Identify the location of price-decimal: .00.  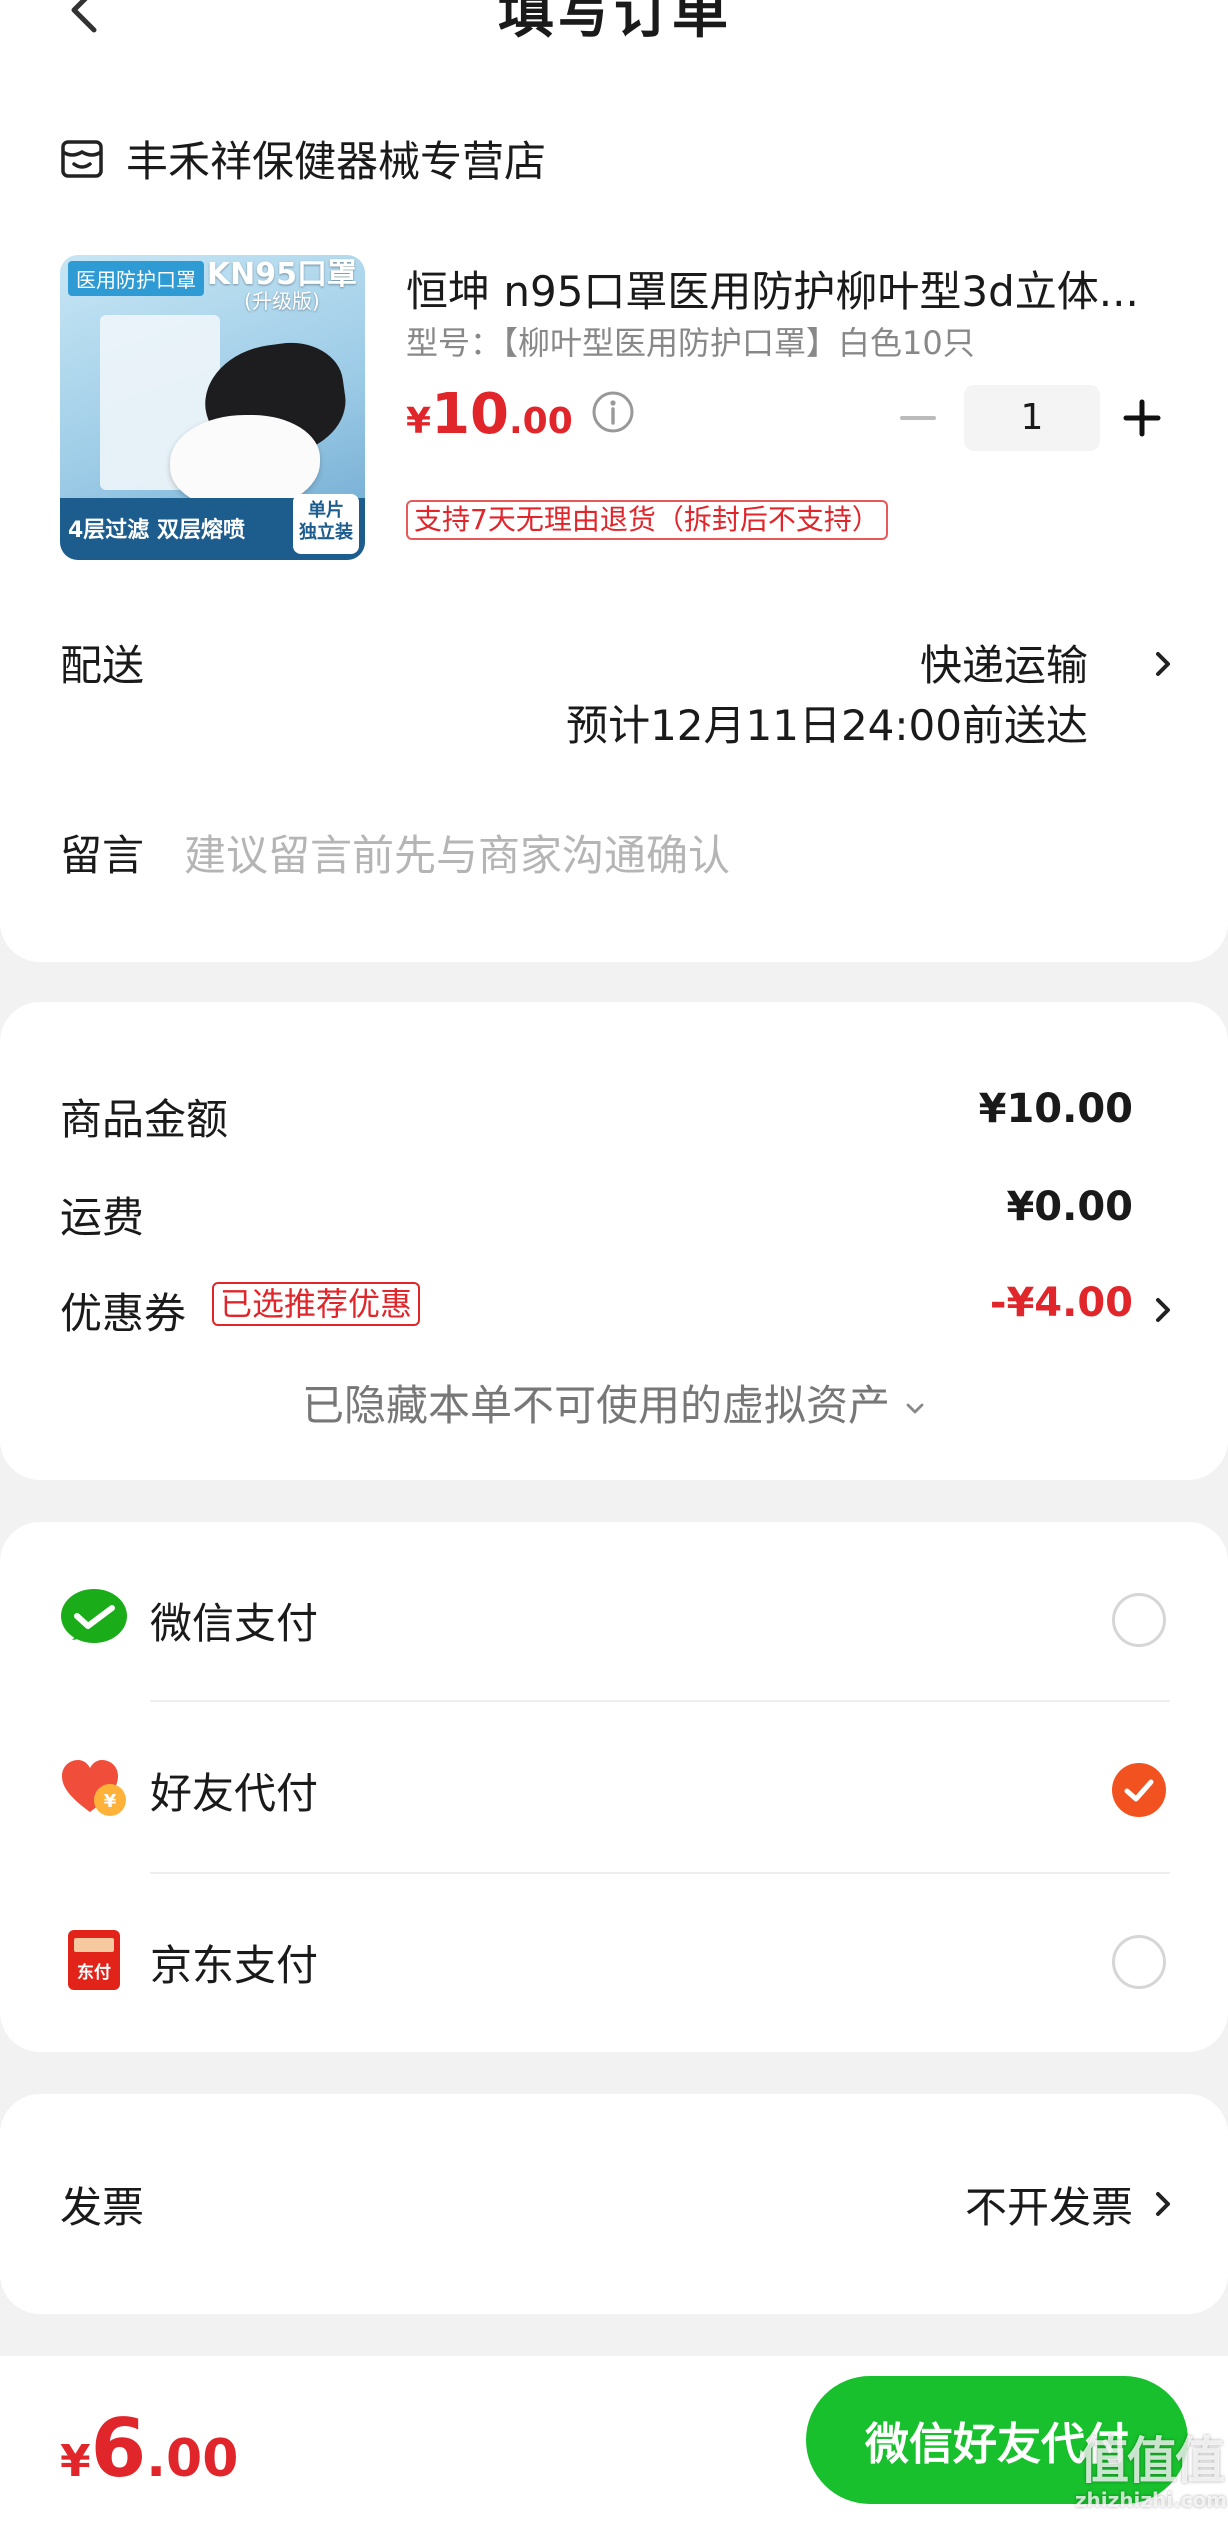
(541, 421).